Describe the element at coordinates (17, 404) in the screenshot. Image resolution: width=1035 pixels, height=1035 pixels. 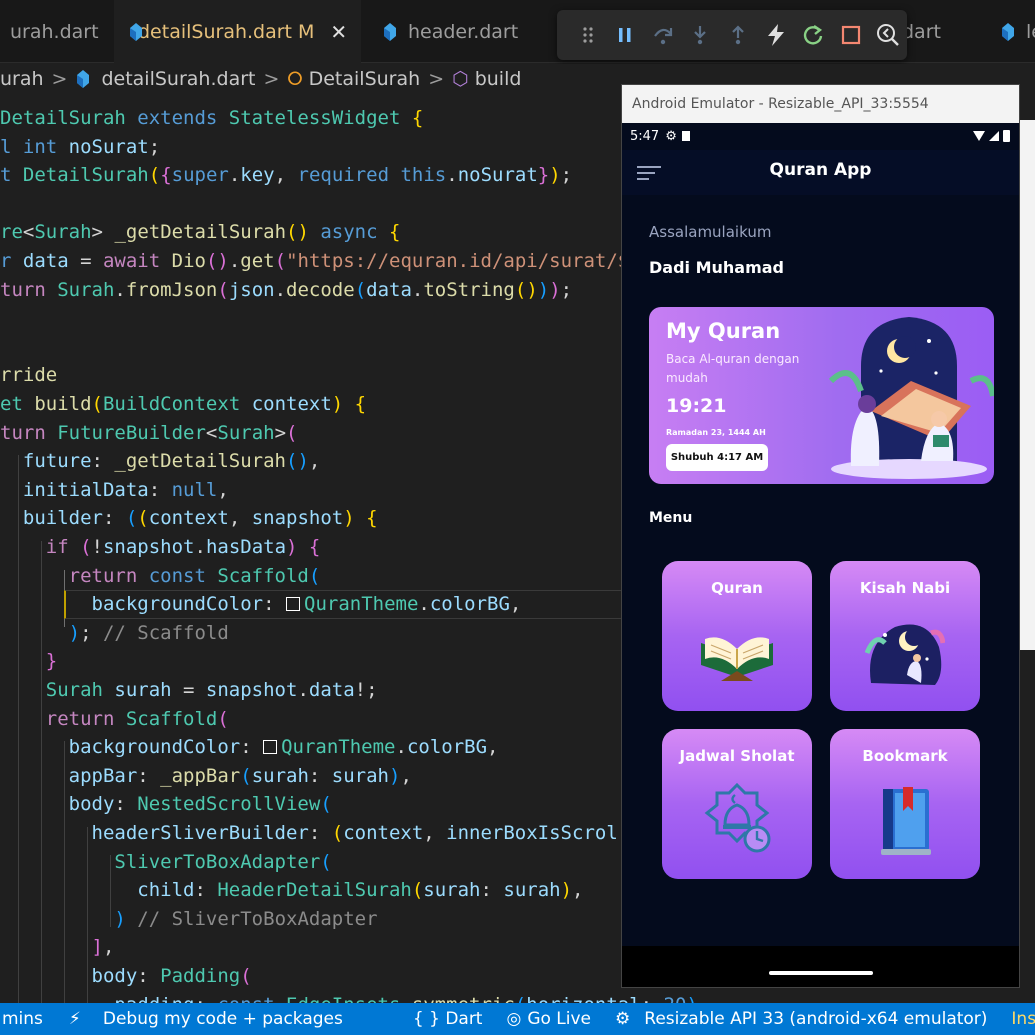
I see `code-token: et` at that location.